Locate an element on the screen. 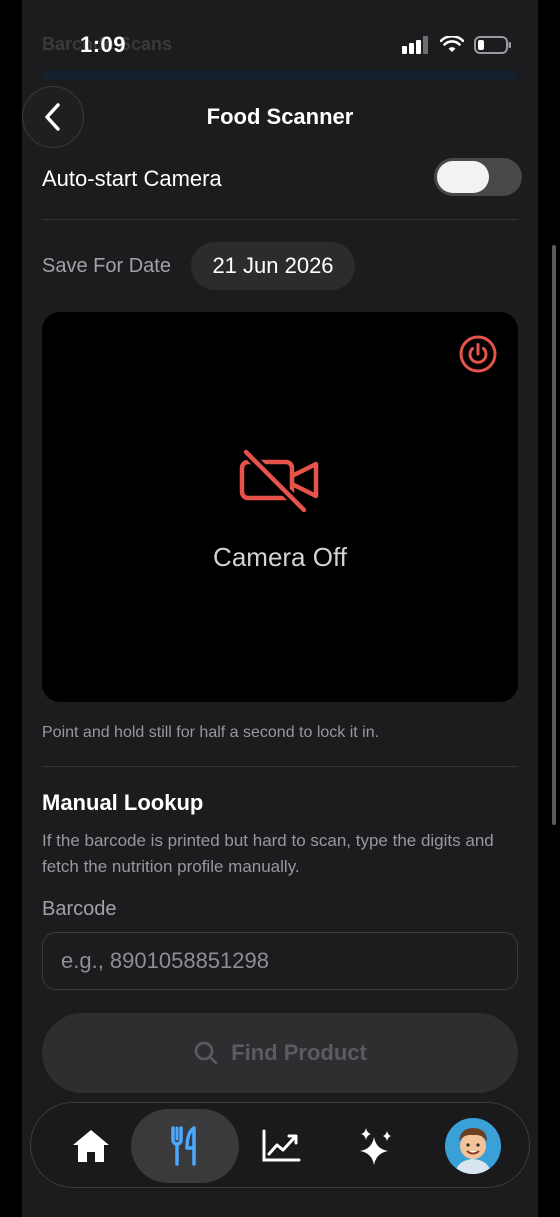 The image size is (560, 1217). video-off-icon is located at coordinates (279, 481).